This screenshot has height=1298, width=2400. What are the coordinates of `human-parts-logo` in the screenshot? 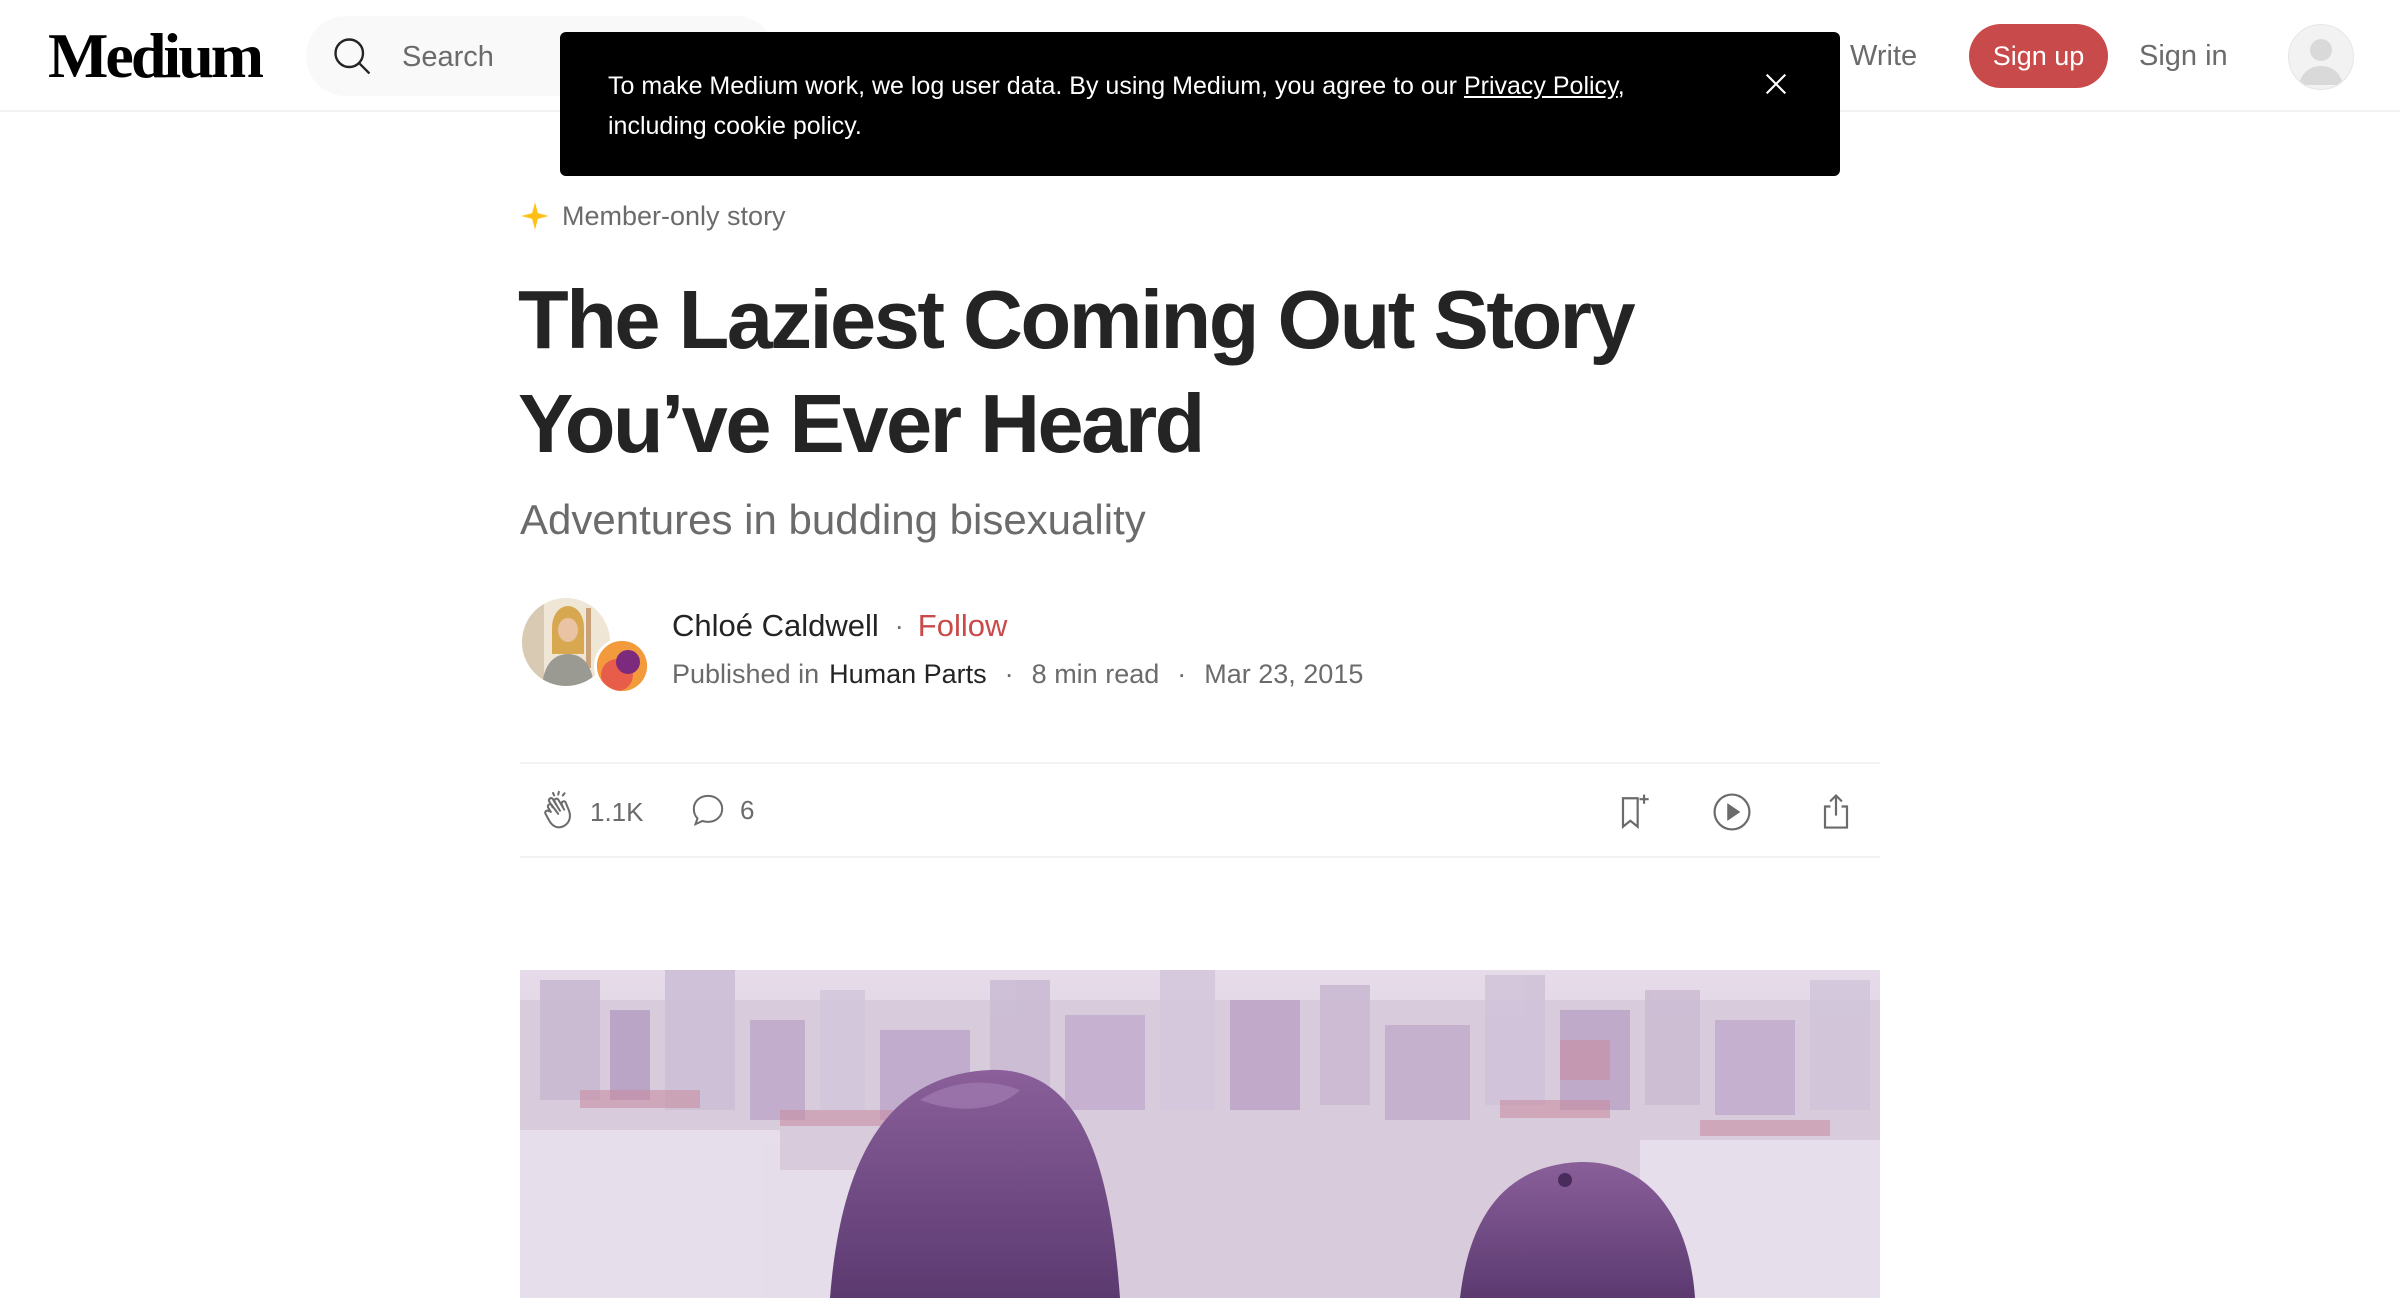 It's located at (622, 666).